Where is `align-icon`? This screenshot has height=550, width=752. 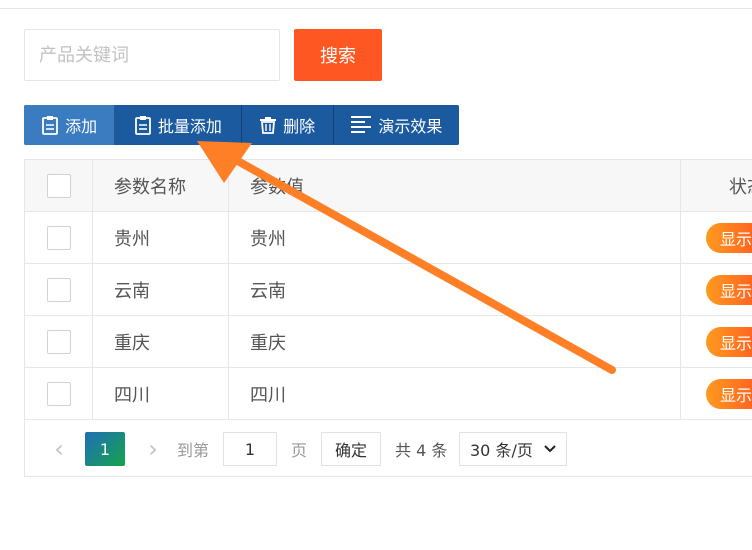
align-icon is located at coordinates (361, 124).